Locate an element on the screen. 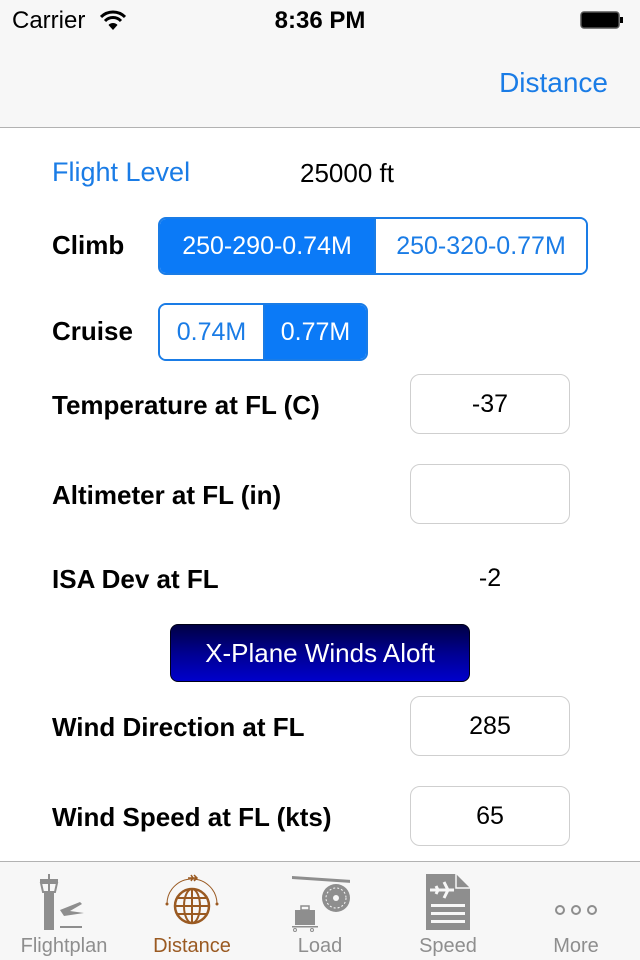 The image size is (640, 960). tab-label: Flightplan is located at coordinates (64, 946).